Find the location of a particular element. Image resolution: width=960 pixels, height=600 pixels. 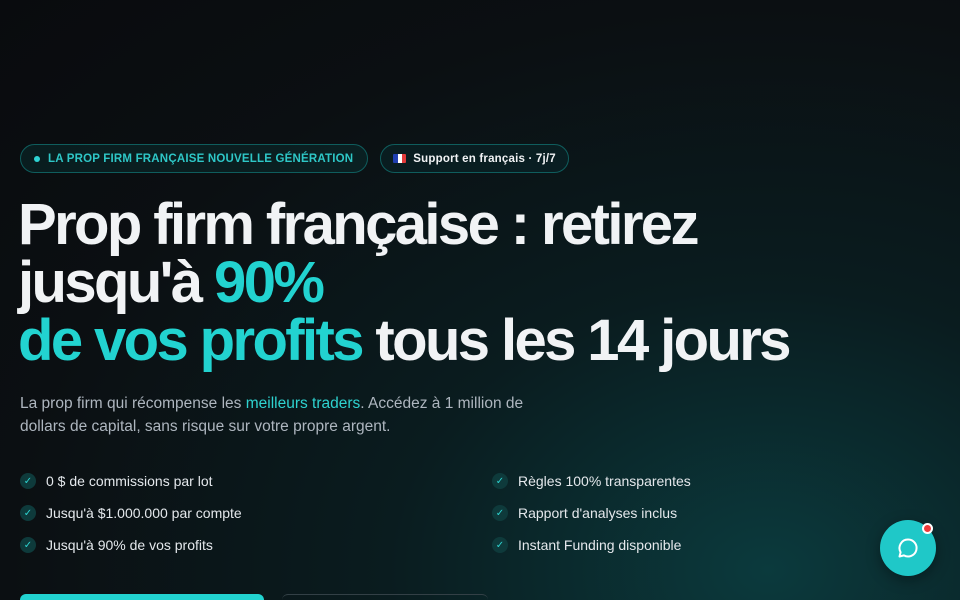

feature-item: ✓ Règles 100% transparentes is located at coordinates (606, 481).